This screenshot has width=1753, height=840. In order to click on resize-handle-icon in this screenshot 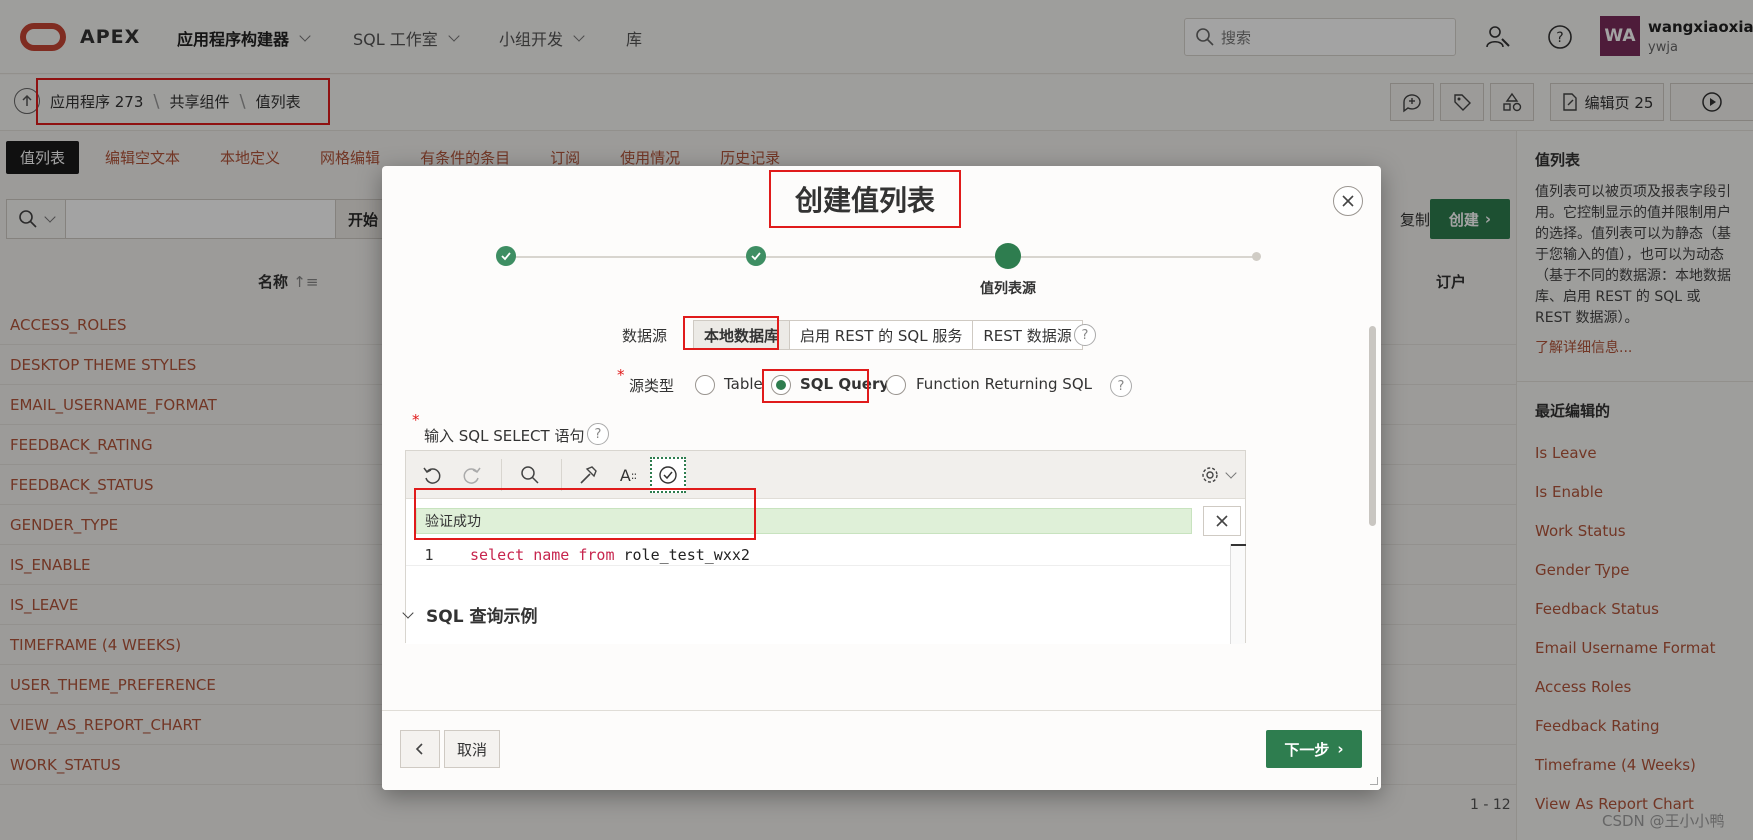, I will do `click(1374, 781)`.